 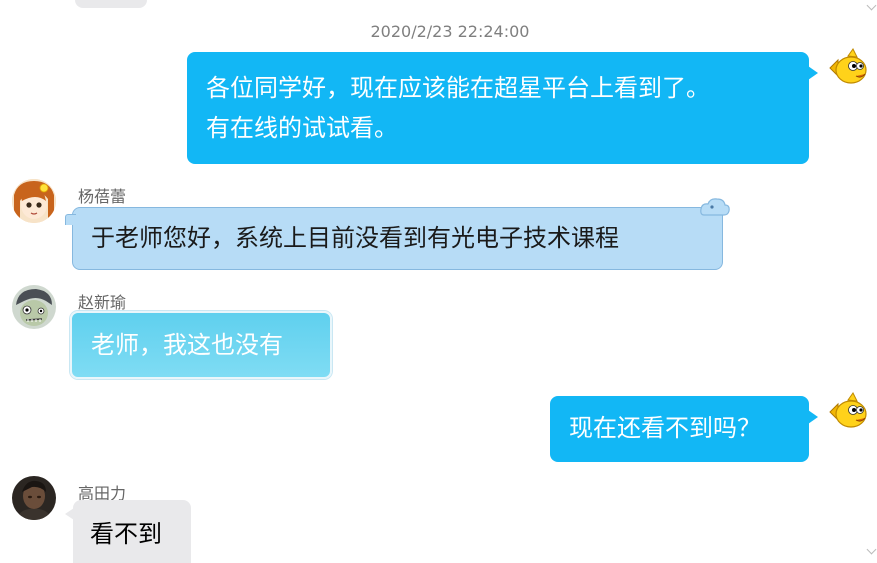 I want to click on message-text-line: 有在线的试试看。, so click(x=302, y=128).